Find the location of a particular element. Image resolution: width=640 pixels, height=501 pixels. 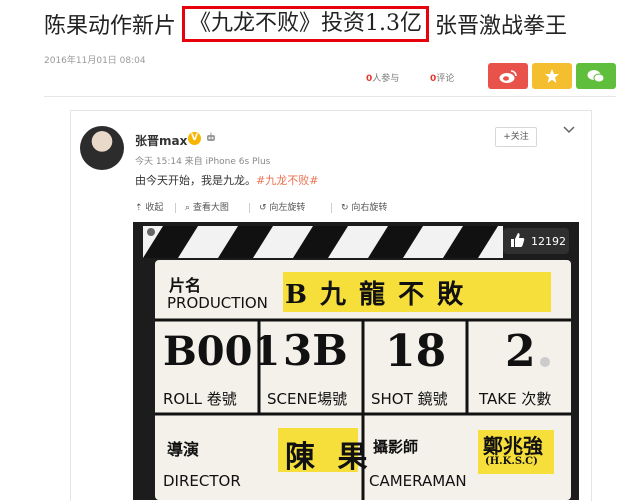

view-large-button: ⌕ 查看大图 is located at coordinates (207, 206).